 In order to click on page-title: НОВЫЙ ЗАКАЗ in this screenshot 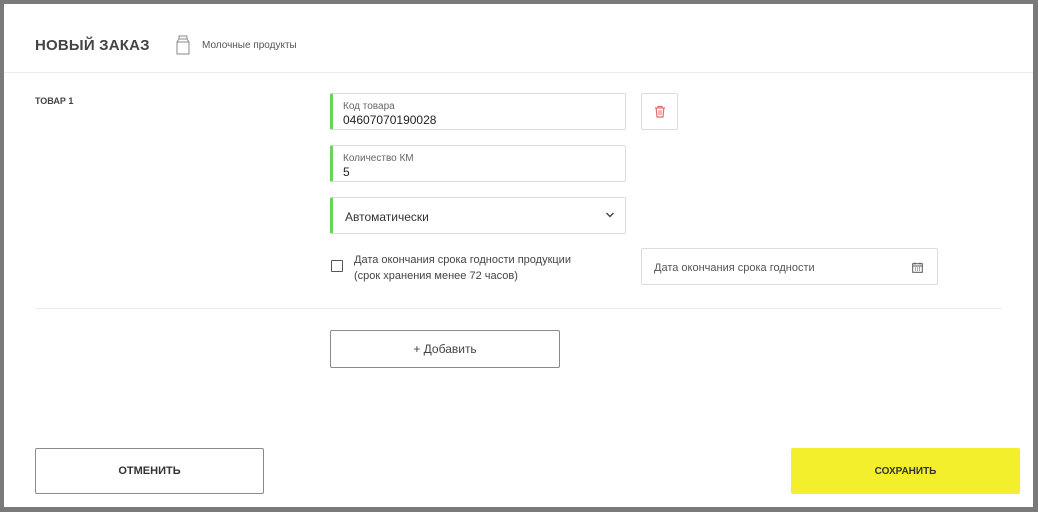, I will do `click(92, 45)`.